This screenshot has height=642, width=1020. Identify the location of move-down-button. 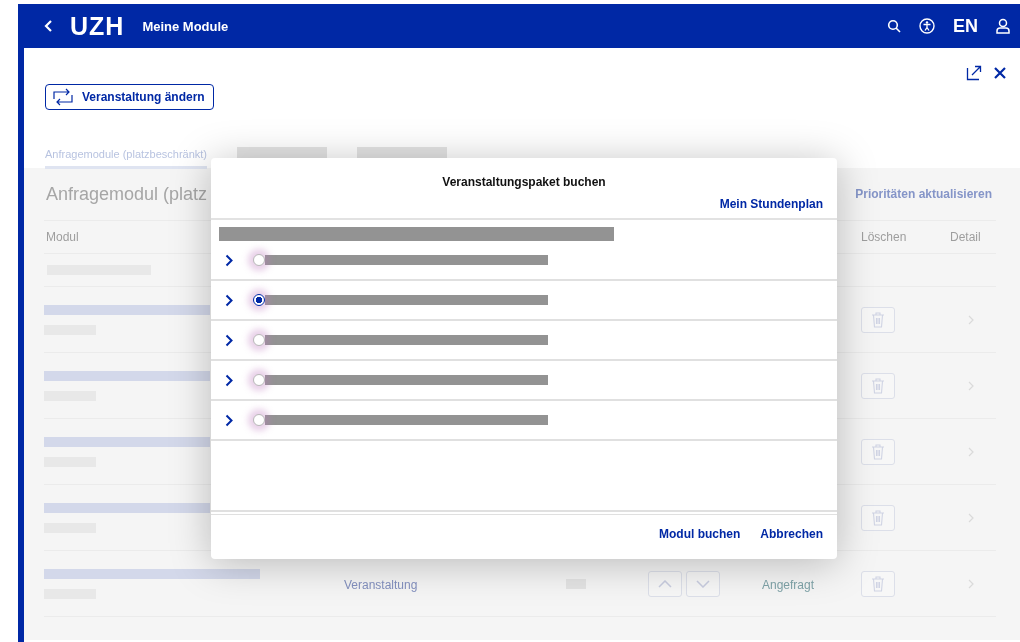
(703, 583).